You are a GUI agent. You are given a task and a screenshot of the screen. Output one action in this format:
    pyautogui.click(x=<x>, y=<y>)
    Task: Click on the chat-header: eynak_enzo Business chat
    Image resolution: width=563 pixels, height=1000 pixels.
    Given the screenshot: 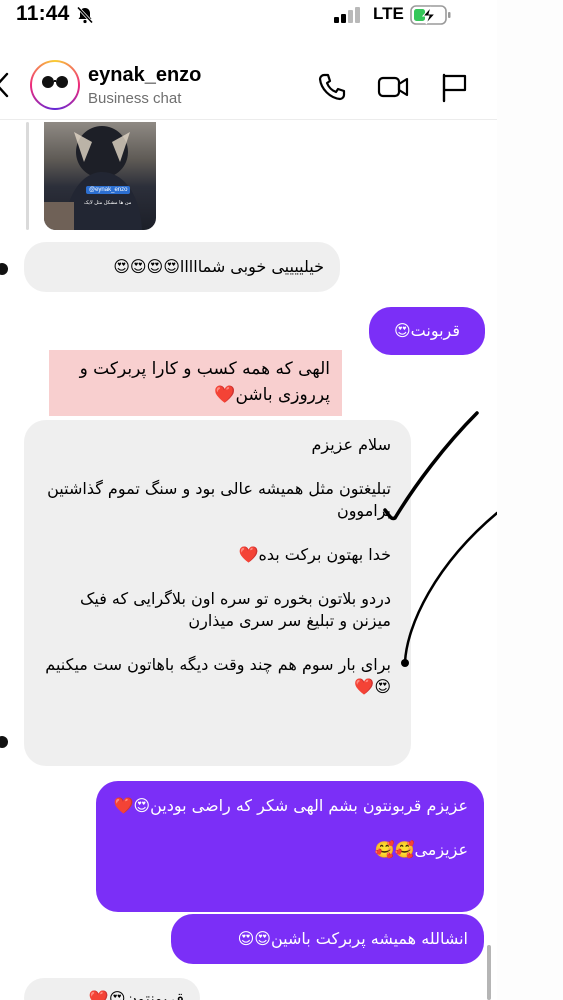 What is the action you would take?
    pyautogui.click(x=248, y=85)
    